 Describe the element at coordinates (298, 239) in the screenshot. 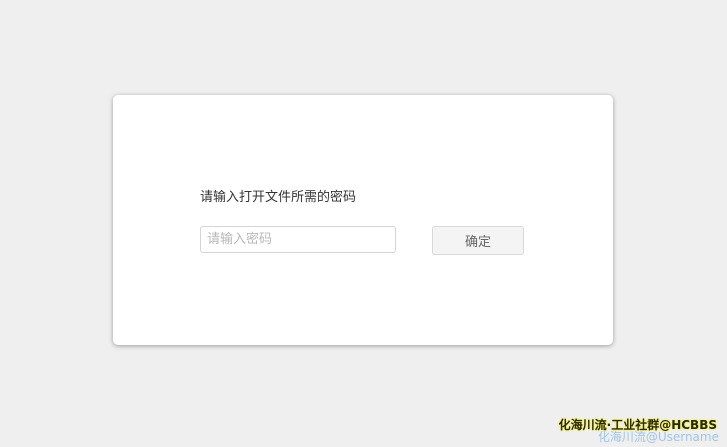

I see `password-input` at that location.